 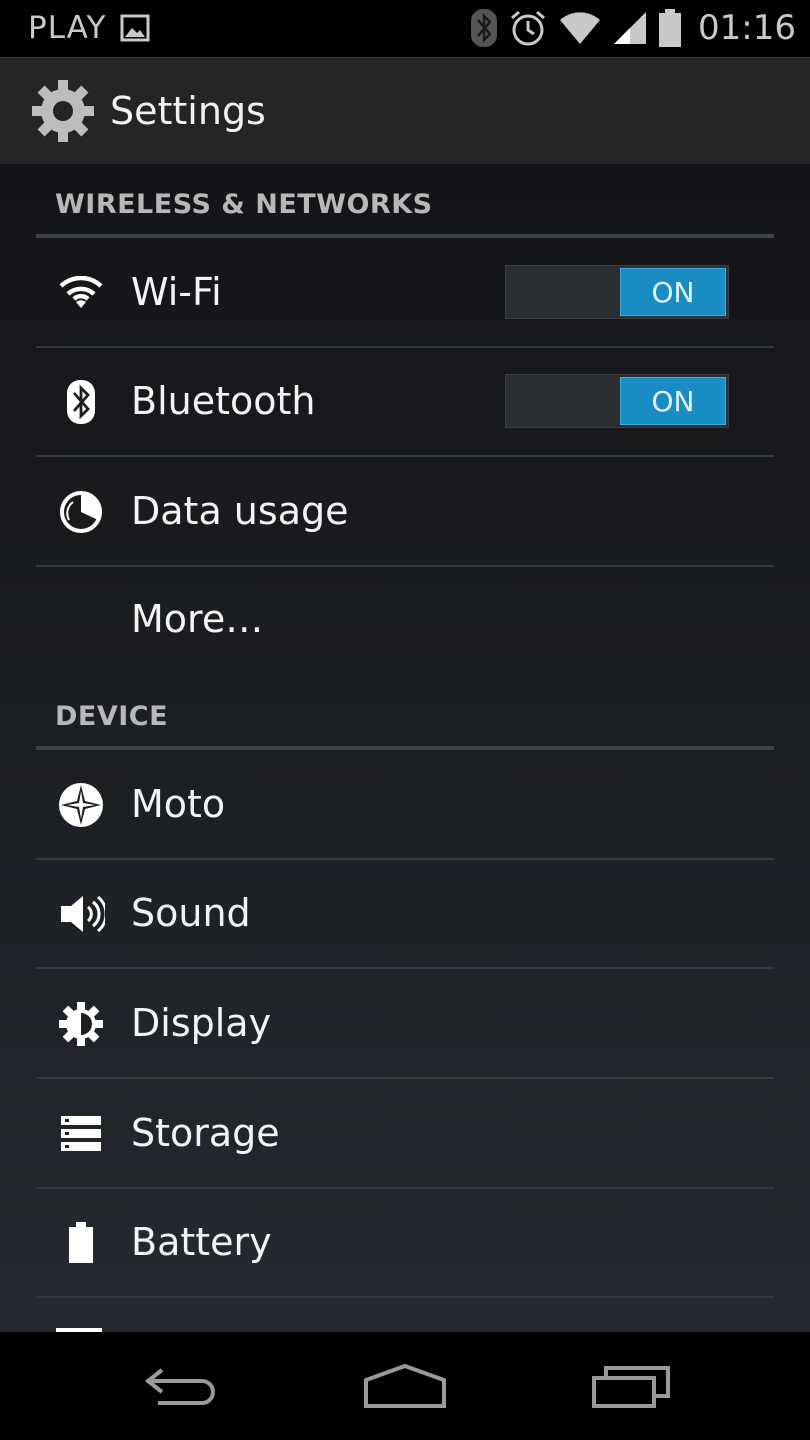 I want to click on recents-icon, so click(x=632, y=1386).